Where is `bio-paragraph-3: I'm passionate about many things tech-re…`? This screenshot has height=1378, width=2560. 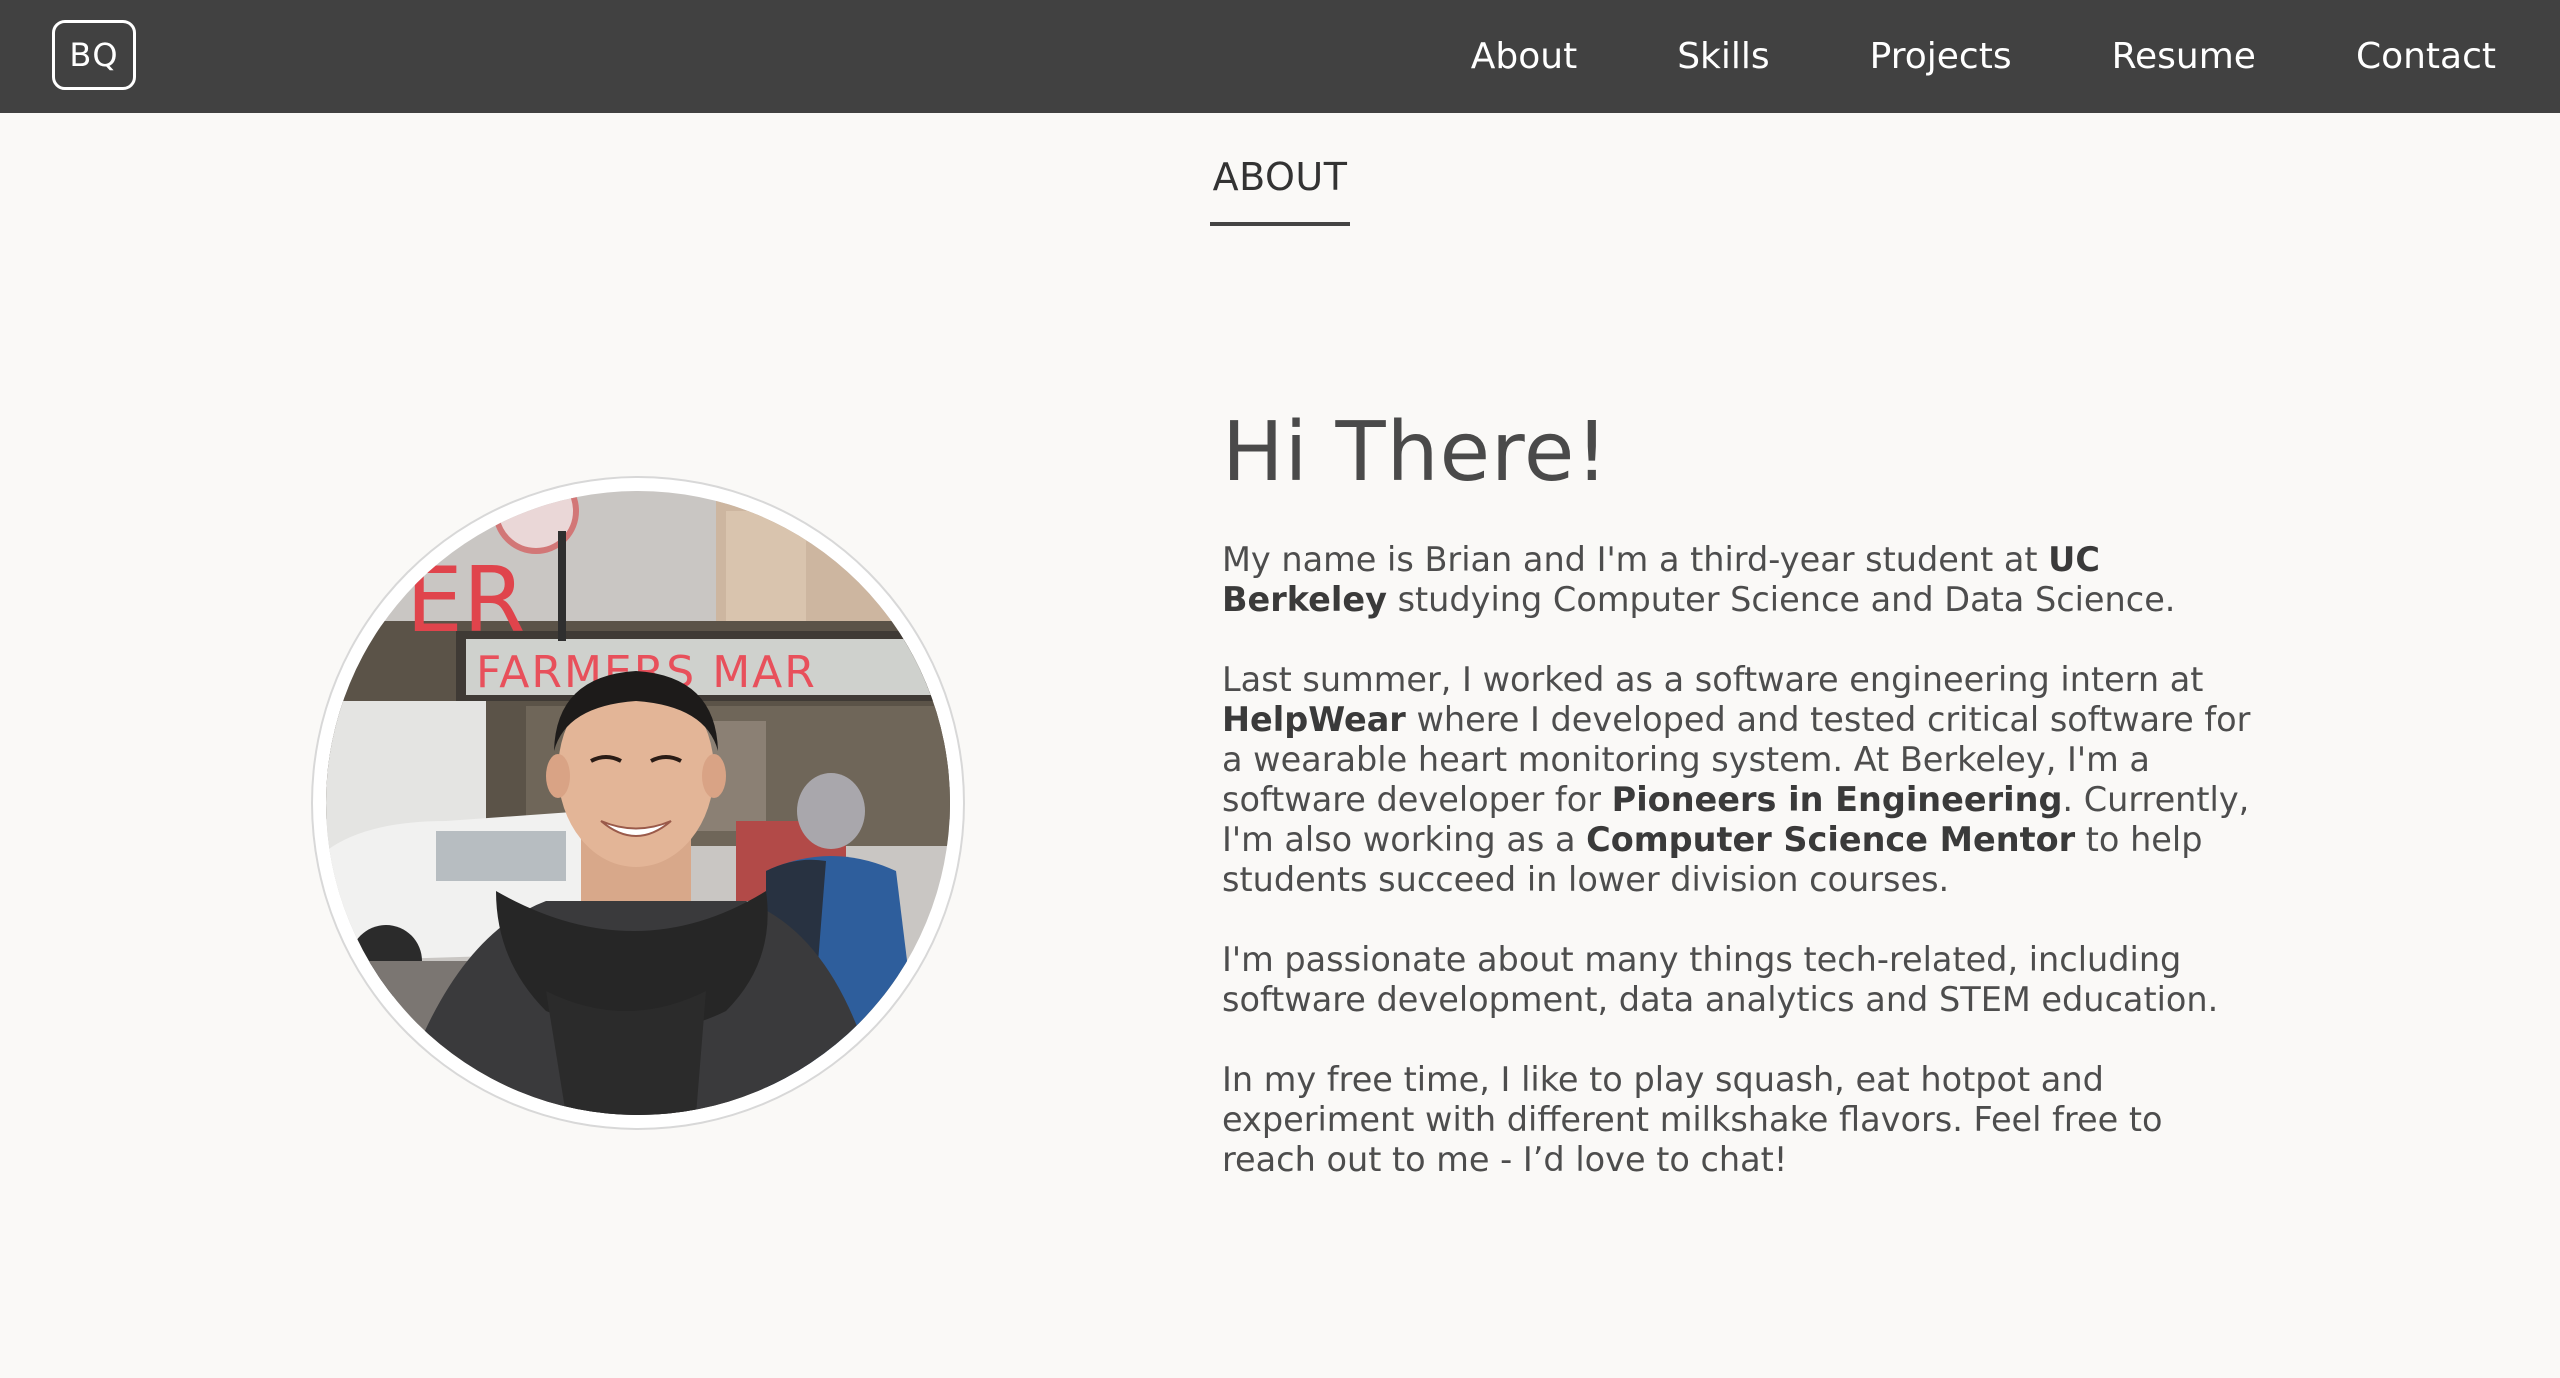
bio-paragraph-3: I'm passionate about many things tech-re… is located at coordinates (1720, 979).